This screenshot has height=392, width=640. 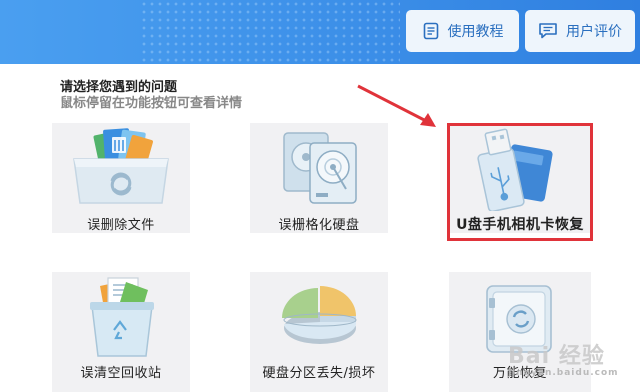 What do you see at coordinates (594, 32) in the screenshot?
I see `user-review-label: 用户评价` at bounding box center [594, 32].